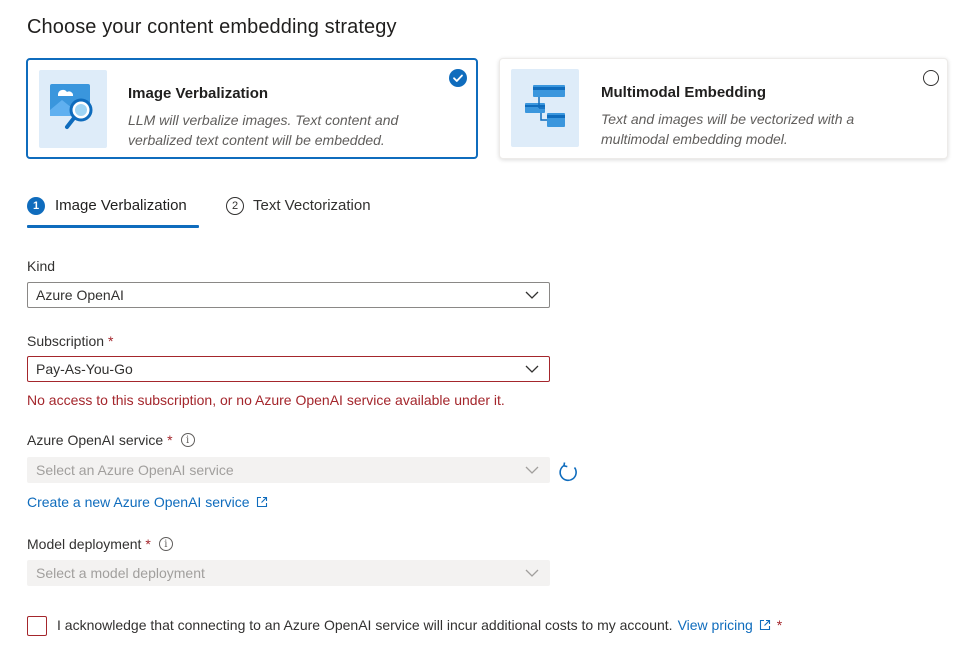  What do you see at coordinates (288, 573) in the screenshot?
I see `model-deployment-dropdown: Select a model deployment` at bounding box center [288, 573].